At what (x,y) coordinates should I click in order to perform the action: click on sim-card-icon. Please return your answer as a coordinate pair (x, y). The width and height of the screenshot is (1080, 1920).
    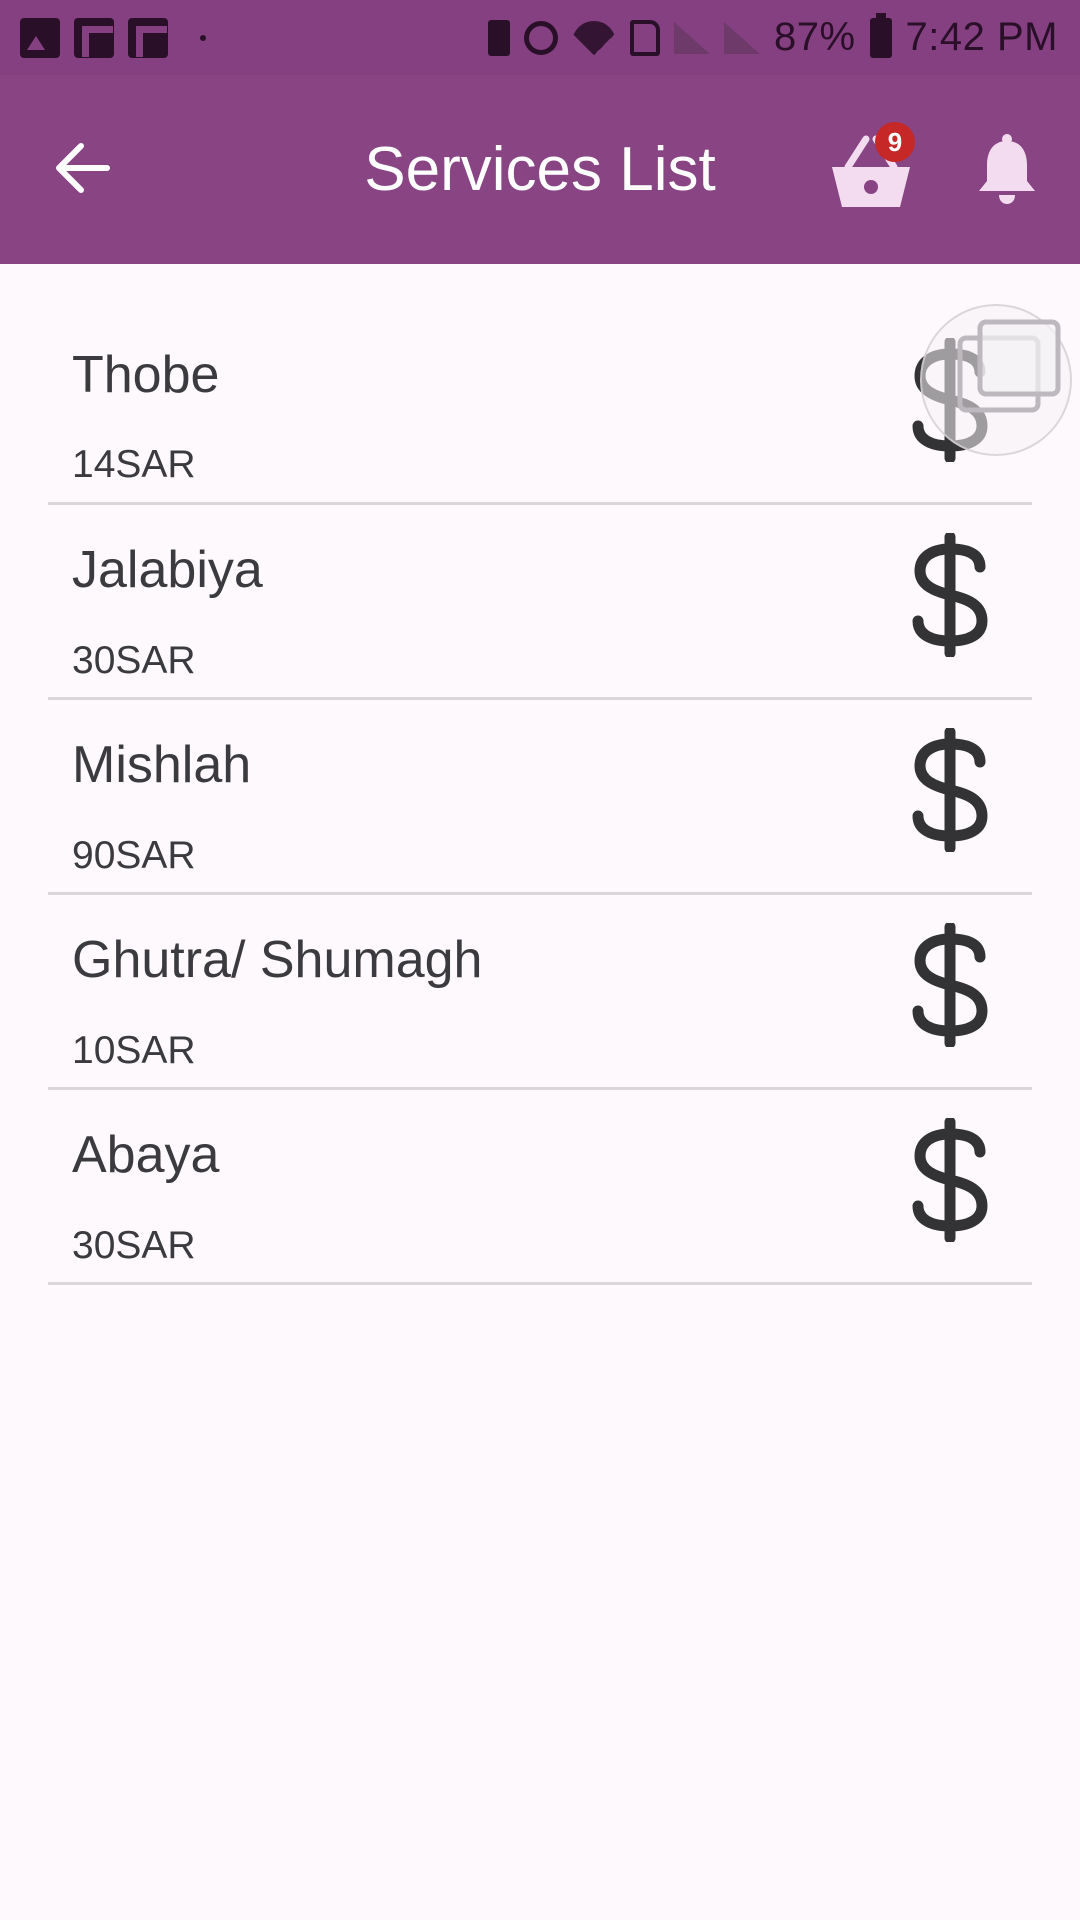
    Looking at the image, I should click on (644, 37).